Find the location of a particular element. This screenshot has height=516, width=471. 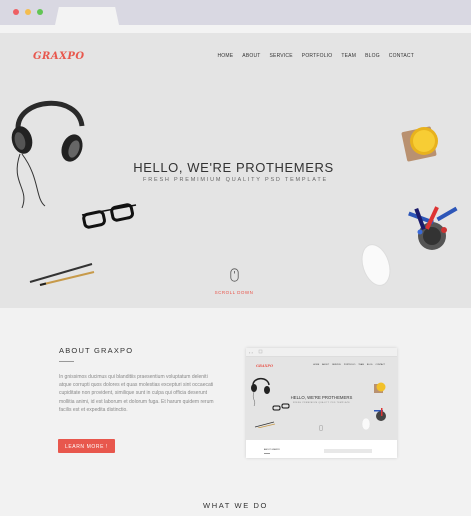

preview-nav-contact: CONTACT is located at coordinates (380, 365).